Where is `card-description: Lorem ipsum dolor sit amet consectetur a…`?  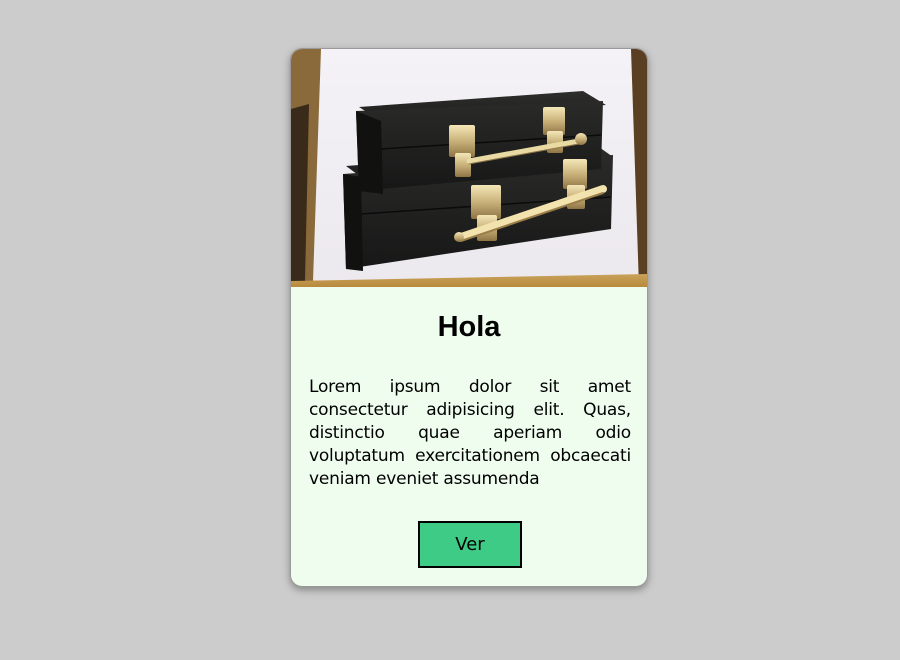
card-description: Lorem ipsum dolor sit amet consectetur a… is located at coordinates (470, 433).